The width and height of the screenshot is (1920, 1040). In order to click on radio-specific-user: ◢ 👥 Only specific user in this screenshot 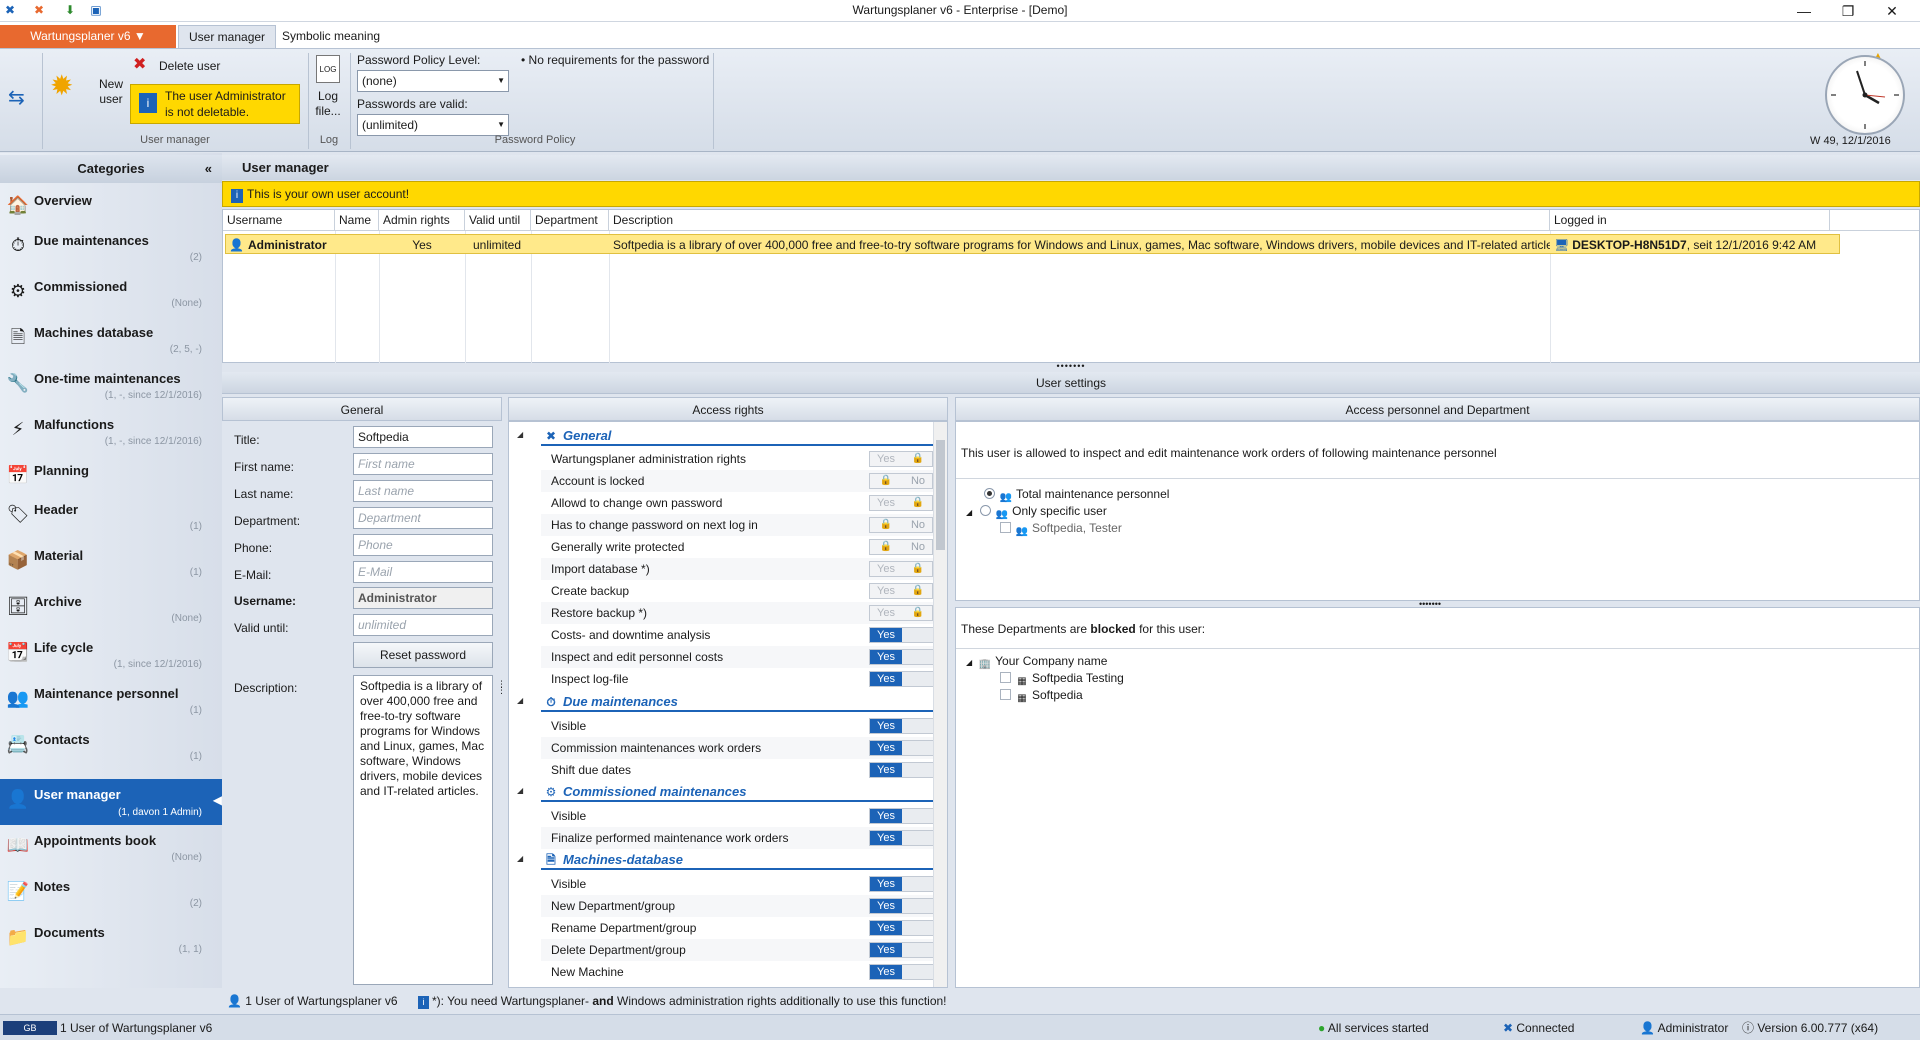, I will do `click(1036, 513)`.